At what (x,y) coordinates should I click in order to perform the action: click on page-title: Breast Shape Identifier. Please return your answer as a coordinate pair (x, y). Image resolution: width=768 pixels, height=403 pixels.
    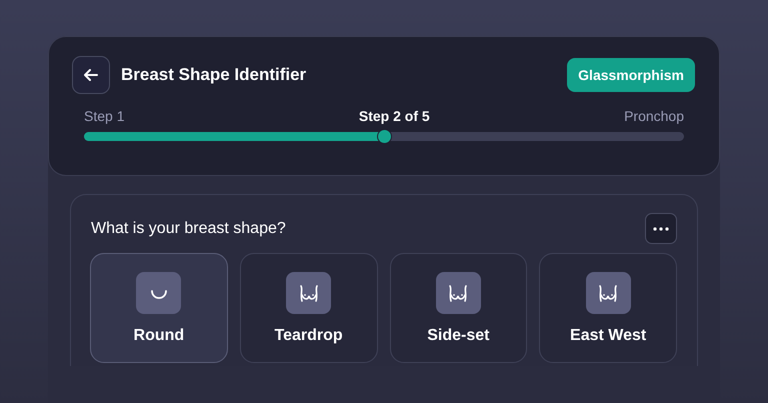
    Looking at the image, I should click on (213, 75).